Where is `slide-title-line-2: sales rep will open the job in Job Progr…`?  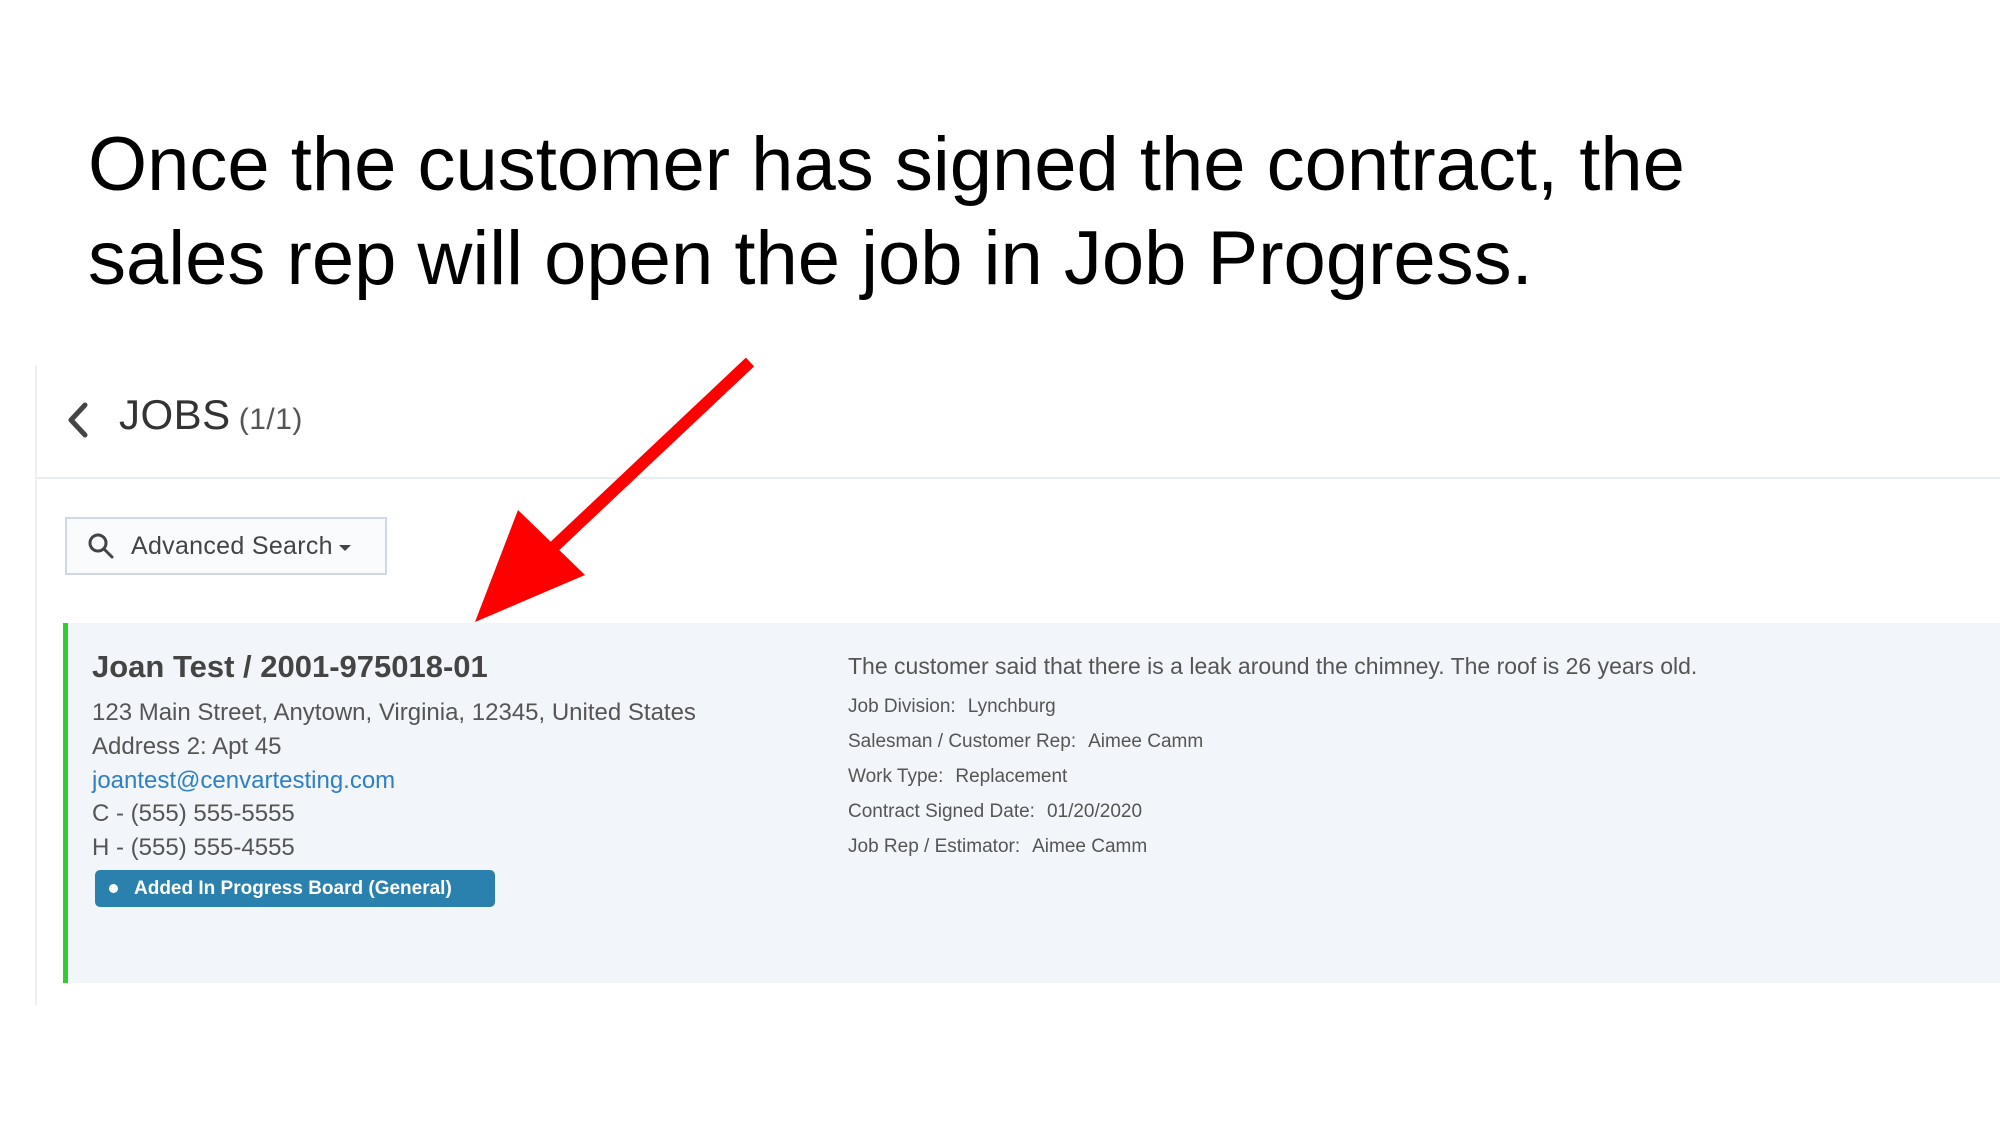
slide-title-line-2: sales rep will open the job in Job Progr… is located at coordinates (810, 258).